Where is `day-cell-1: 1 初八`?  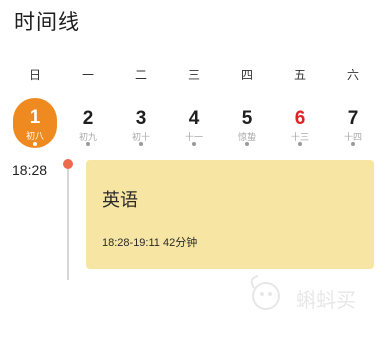
day-cell-1: 1 初八 is located at coordinates (35, 123).